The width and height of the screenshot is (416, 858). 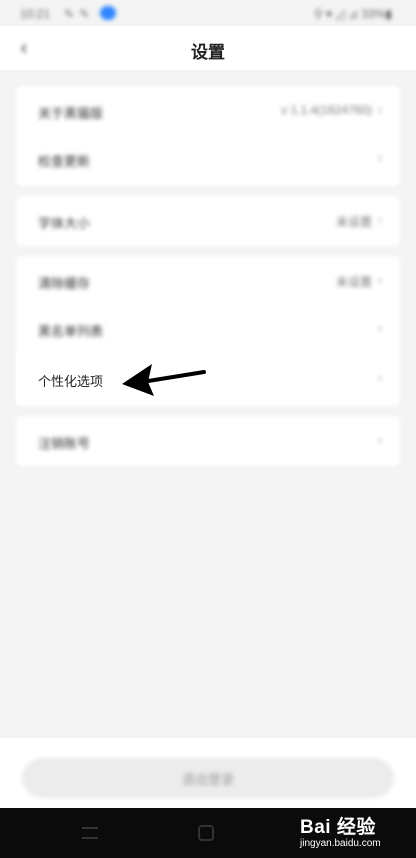 I want to click on row-label: 注销账号, so click(x=64, y=443).